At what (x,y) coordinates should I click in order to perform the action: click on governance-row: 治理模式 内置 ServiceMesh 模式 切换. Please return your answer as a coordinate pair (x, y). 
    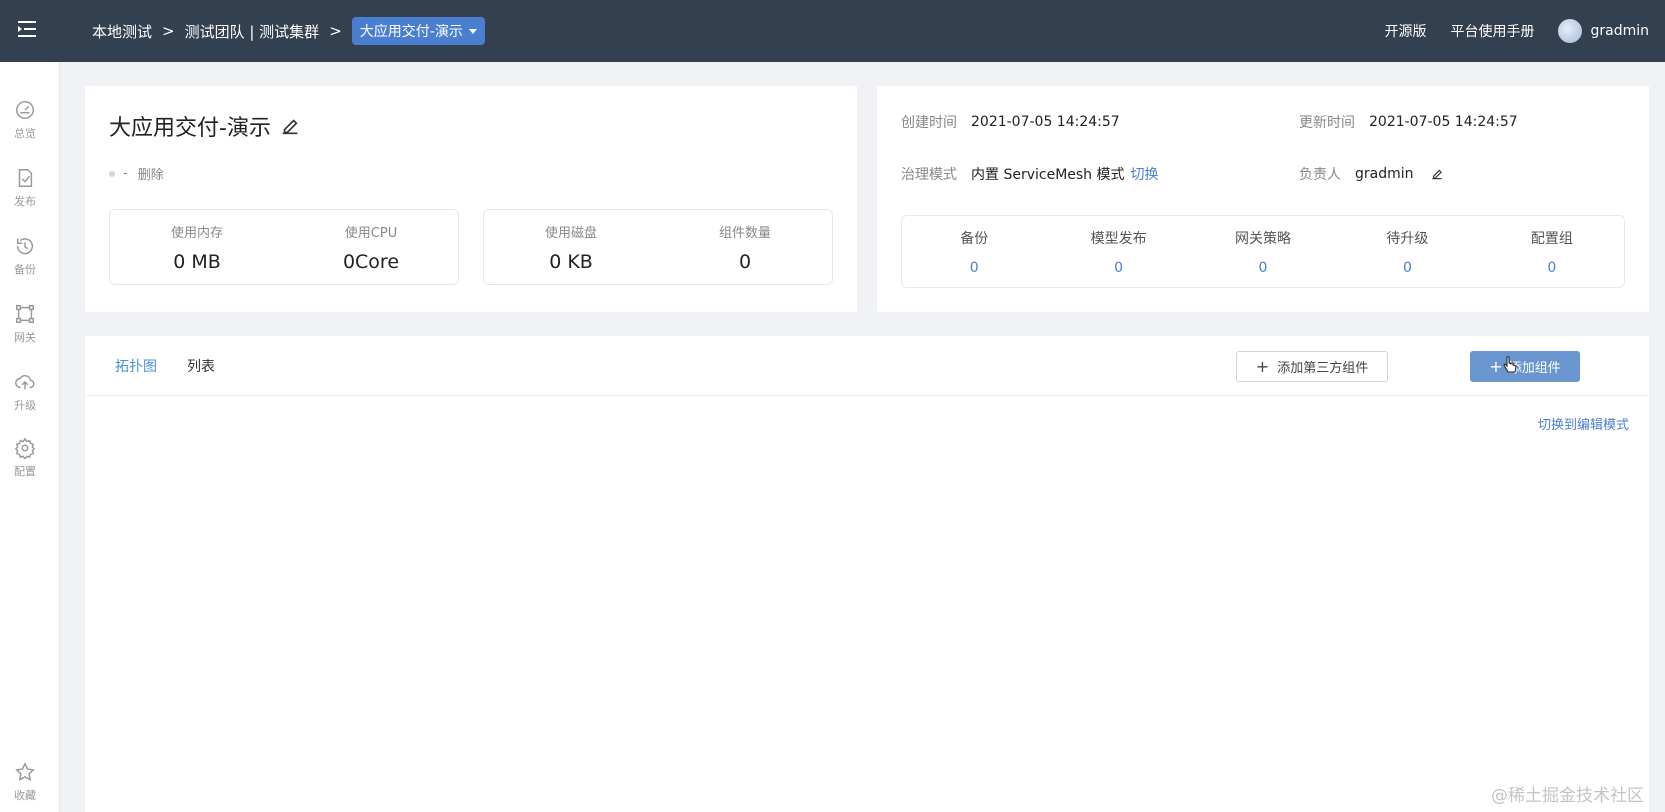
    Looking at the image, I should click on (1030, 174).